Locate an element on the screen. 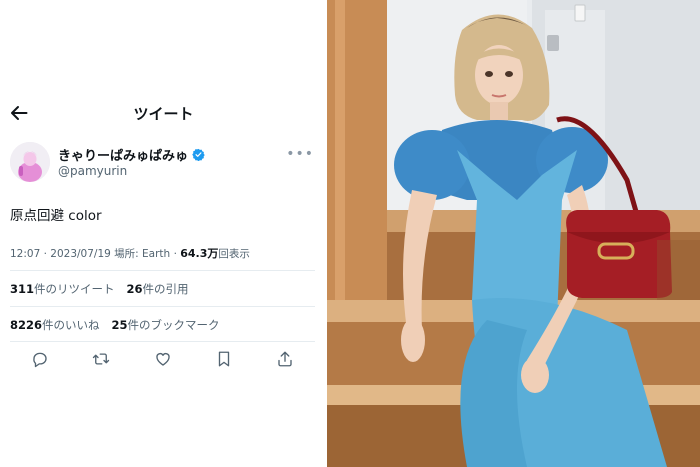  tweet-time: 12:07 is located at coordinates (25, 254).